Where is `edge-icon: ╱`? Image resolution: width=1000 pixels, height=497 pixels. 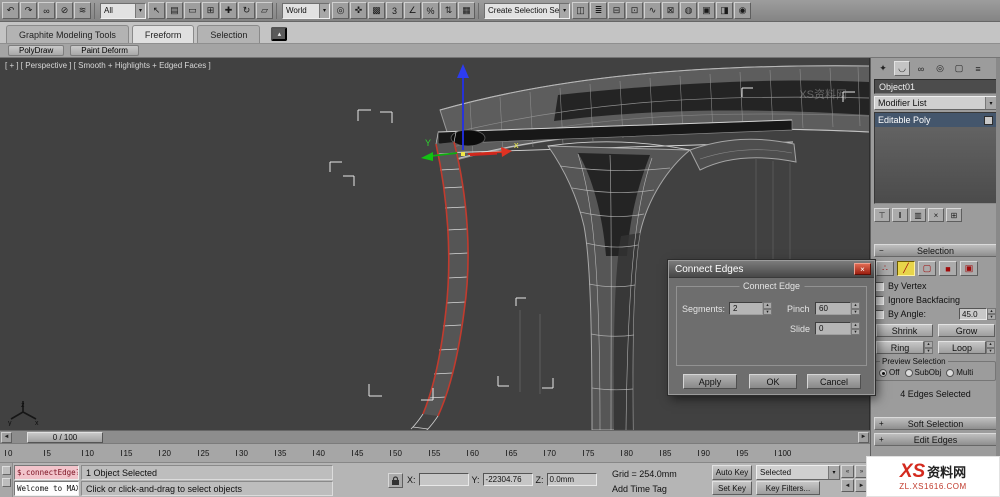
edge-icon: ╱ is located at coordinates (906, 268).